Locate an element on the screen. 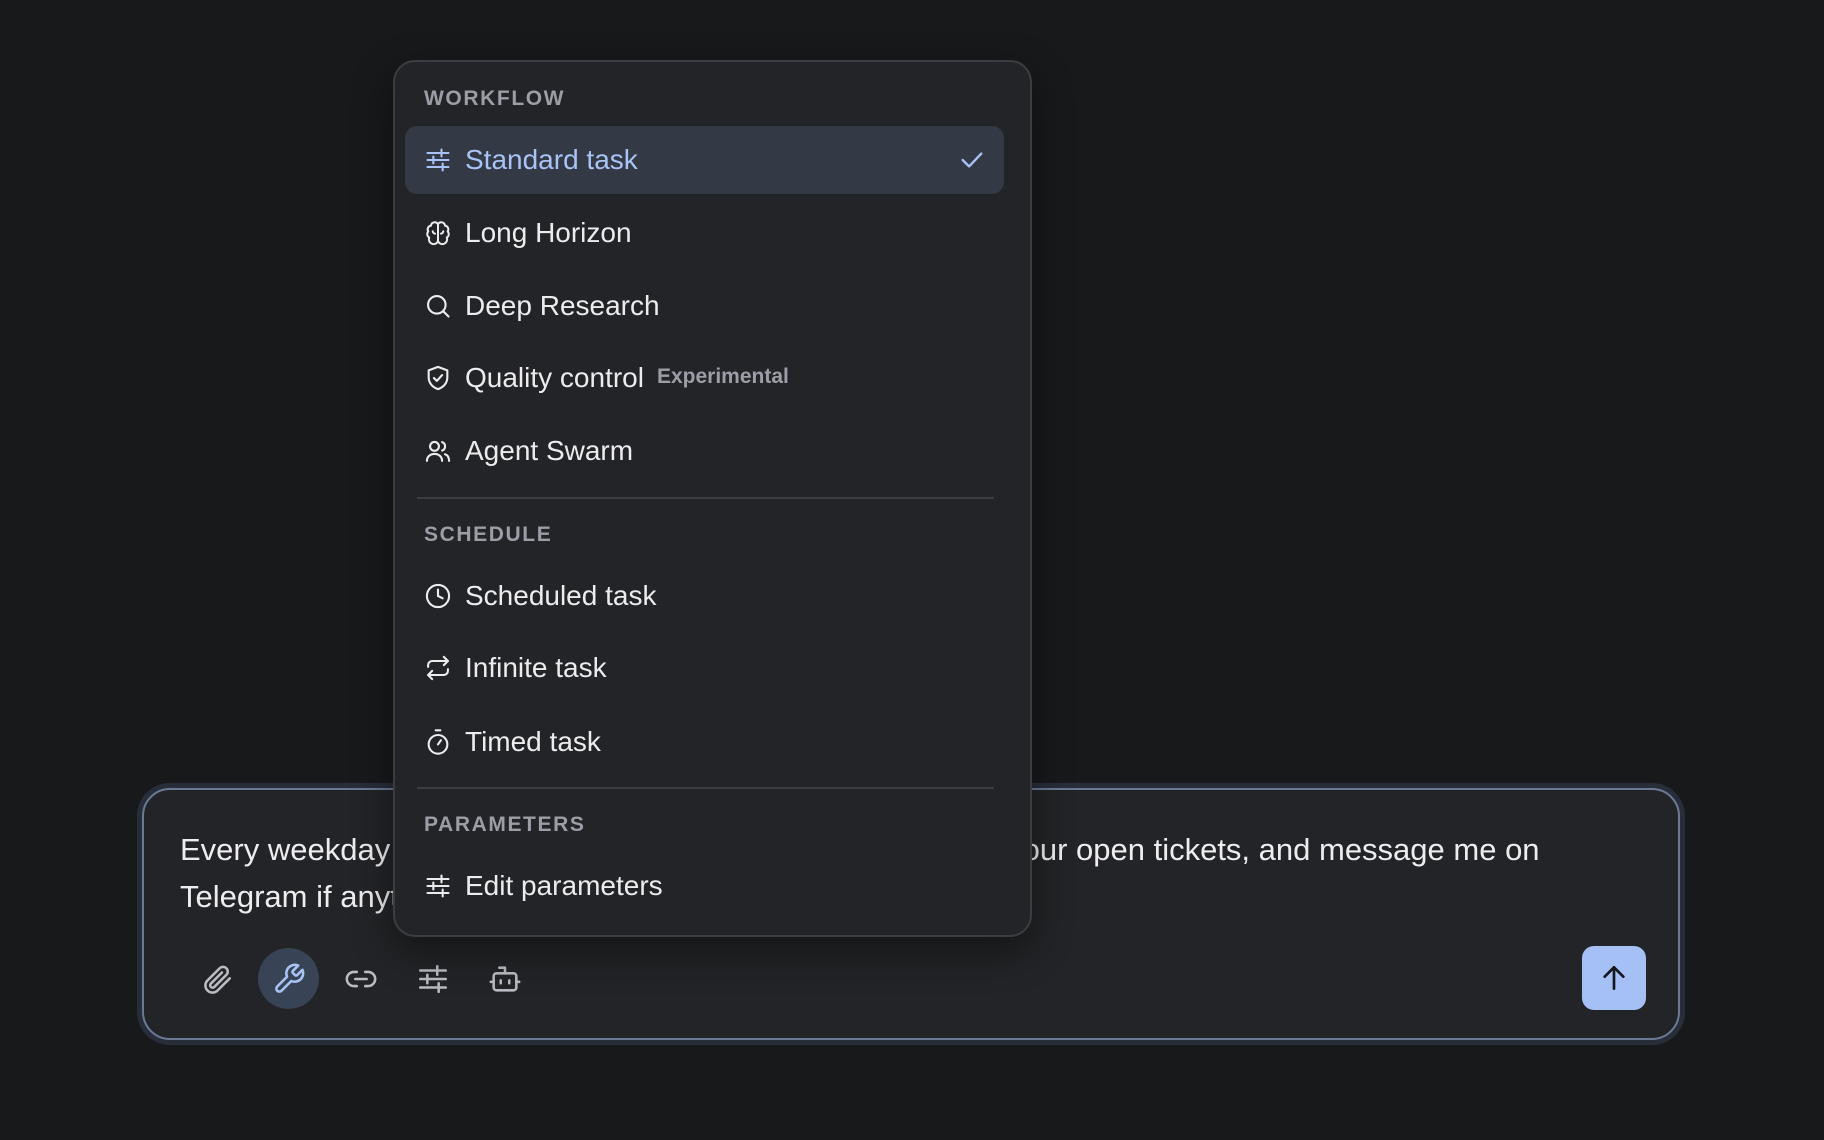  menu-item-label: Quality control is located at coordinates (554, 377).